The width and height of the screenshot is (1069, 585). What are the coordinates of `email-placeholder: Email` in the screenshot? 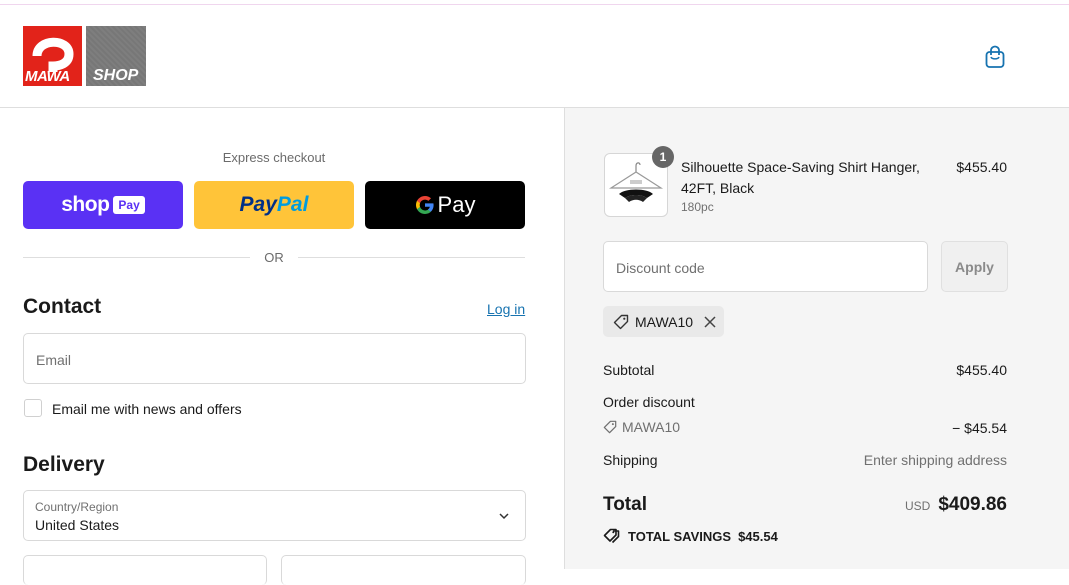 It's located at (54, 360).